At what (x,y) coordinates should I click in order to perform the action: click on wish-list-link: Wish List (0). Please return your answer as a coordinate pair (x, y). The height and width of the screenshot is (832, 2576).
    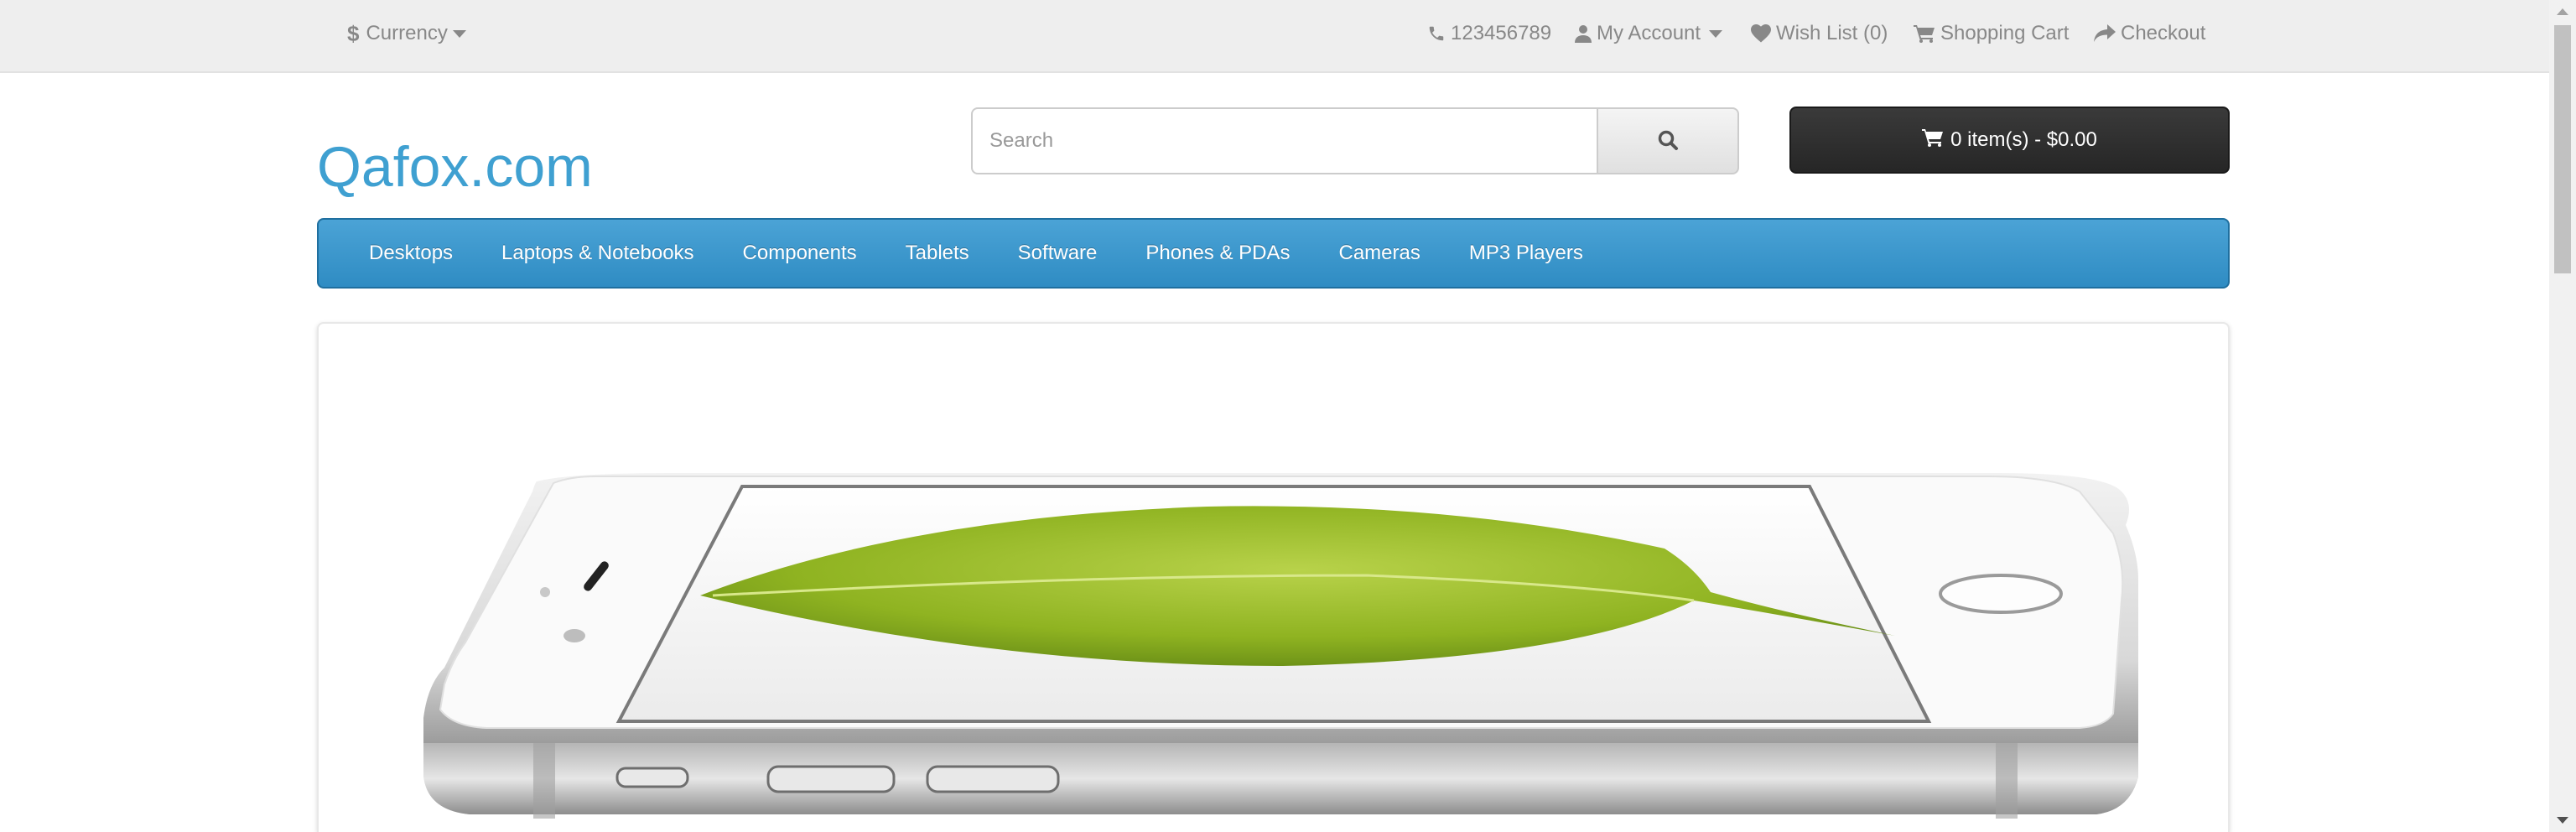
    Looking at the image, I should click on (1819, 33).